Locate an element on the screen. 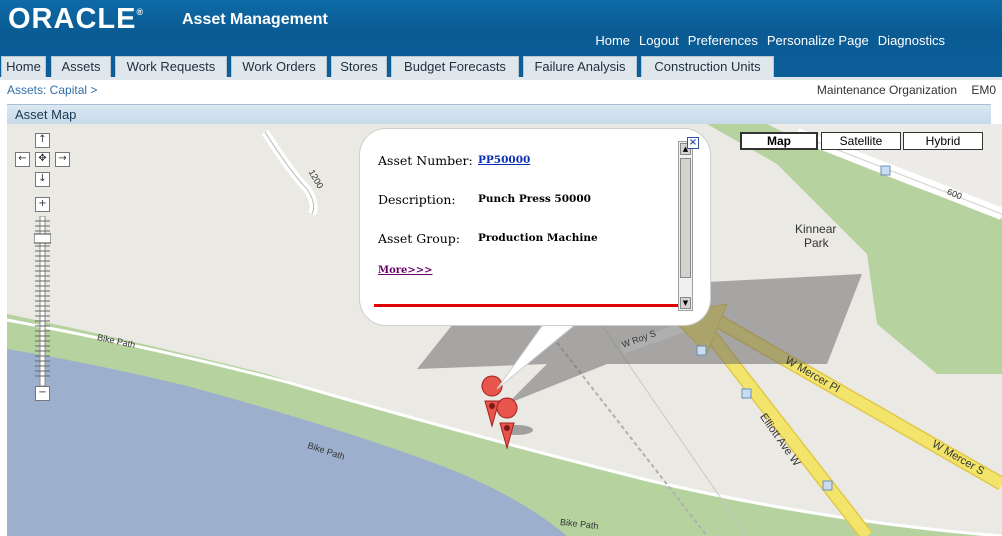 The width and height of the screenshot is (1002, 536). home-link: Home is located at coordinates (612, 40).